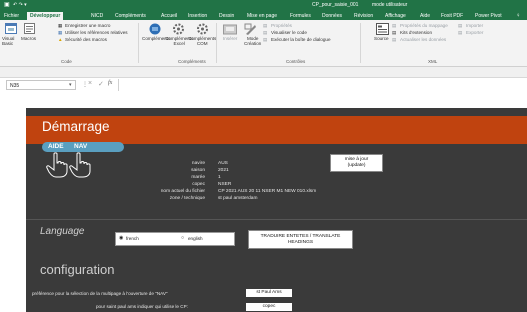 The height and width of the screenshot is (312, 527). What do you see at coordinates (269, 293) in the screenshot?
I see `multipage-preference-value: st Paul Ams` at bounding box center [269, 293].